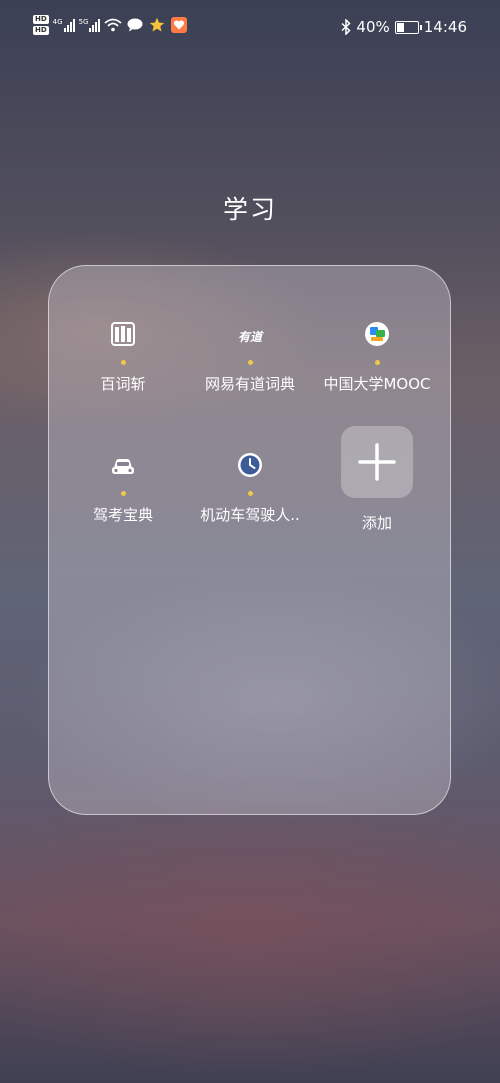 This screenshot has height=1083, width=500. Describe the element at coordinates (373, 27) in the screenshot. I see `battery-percent: 40%` at that location.